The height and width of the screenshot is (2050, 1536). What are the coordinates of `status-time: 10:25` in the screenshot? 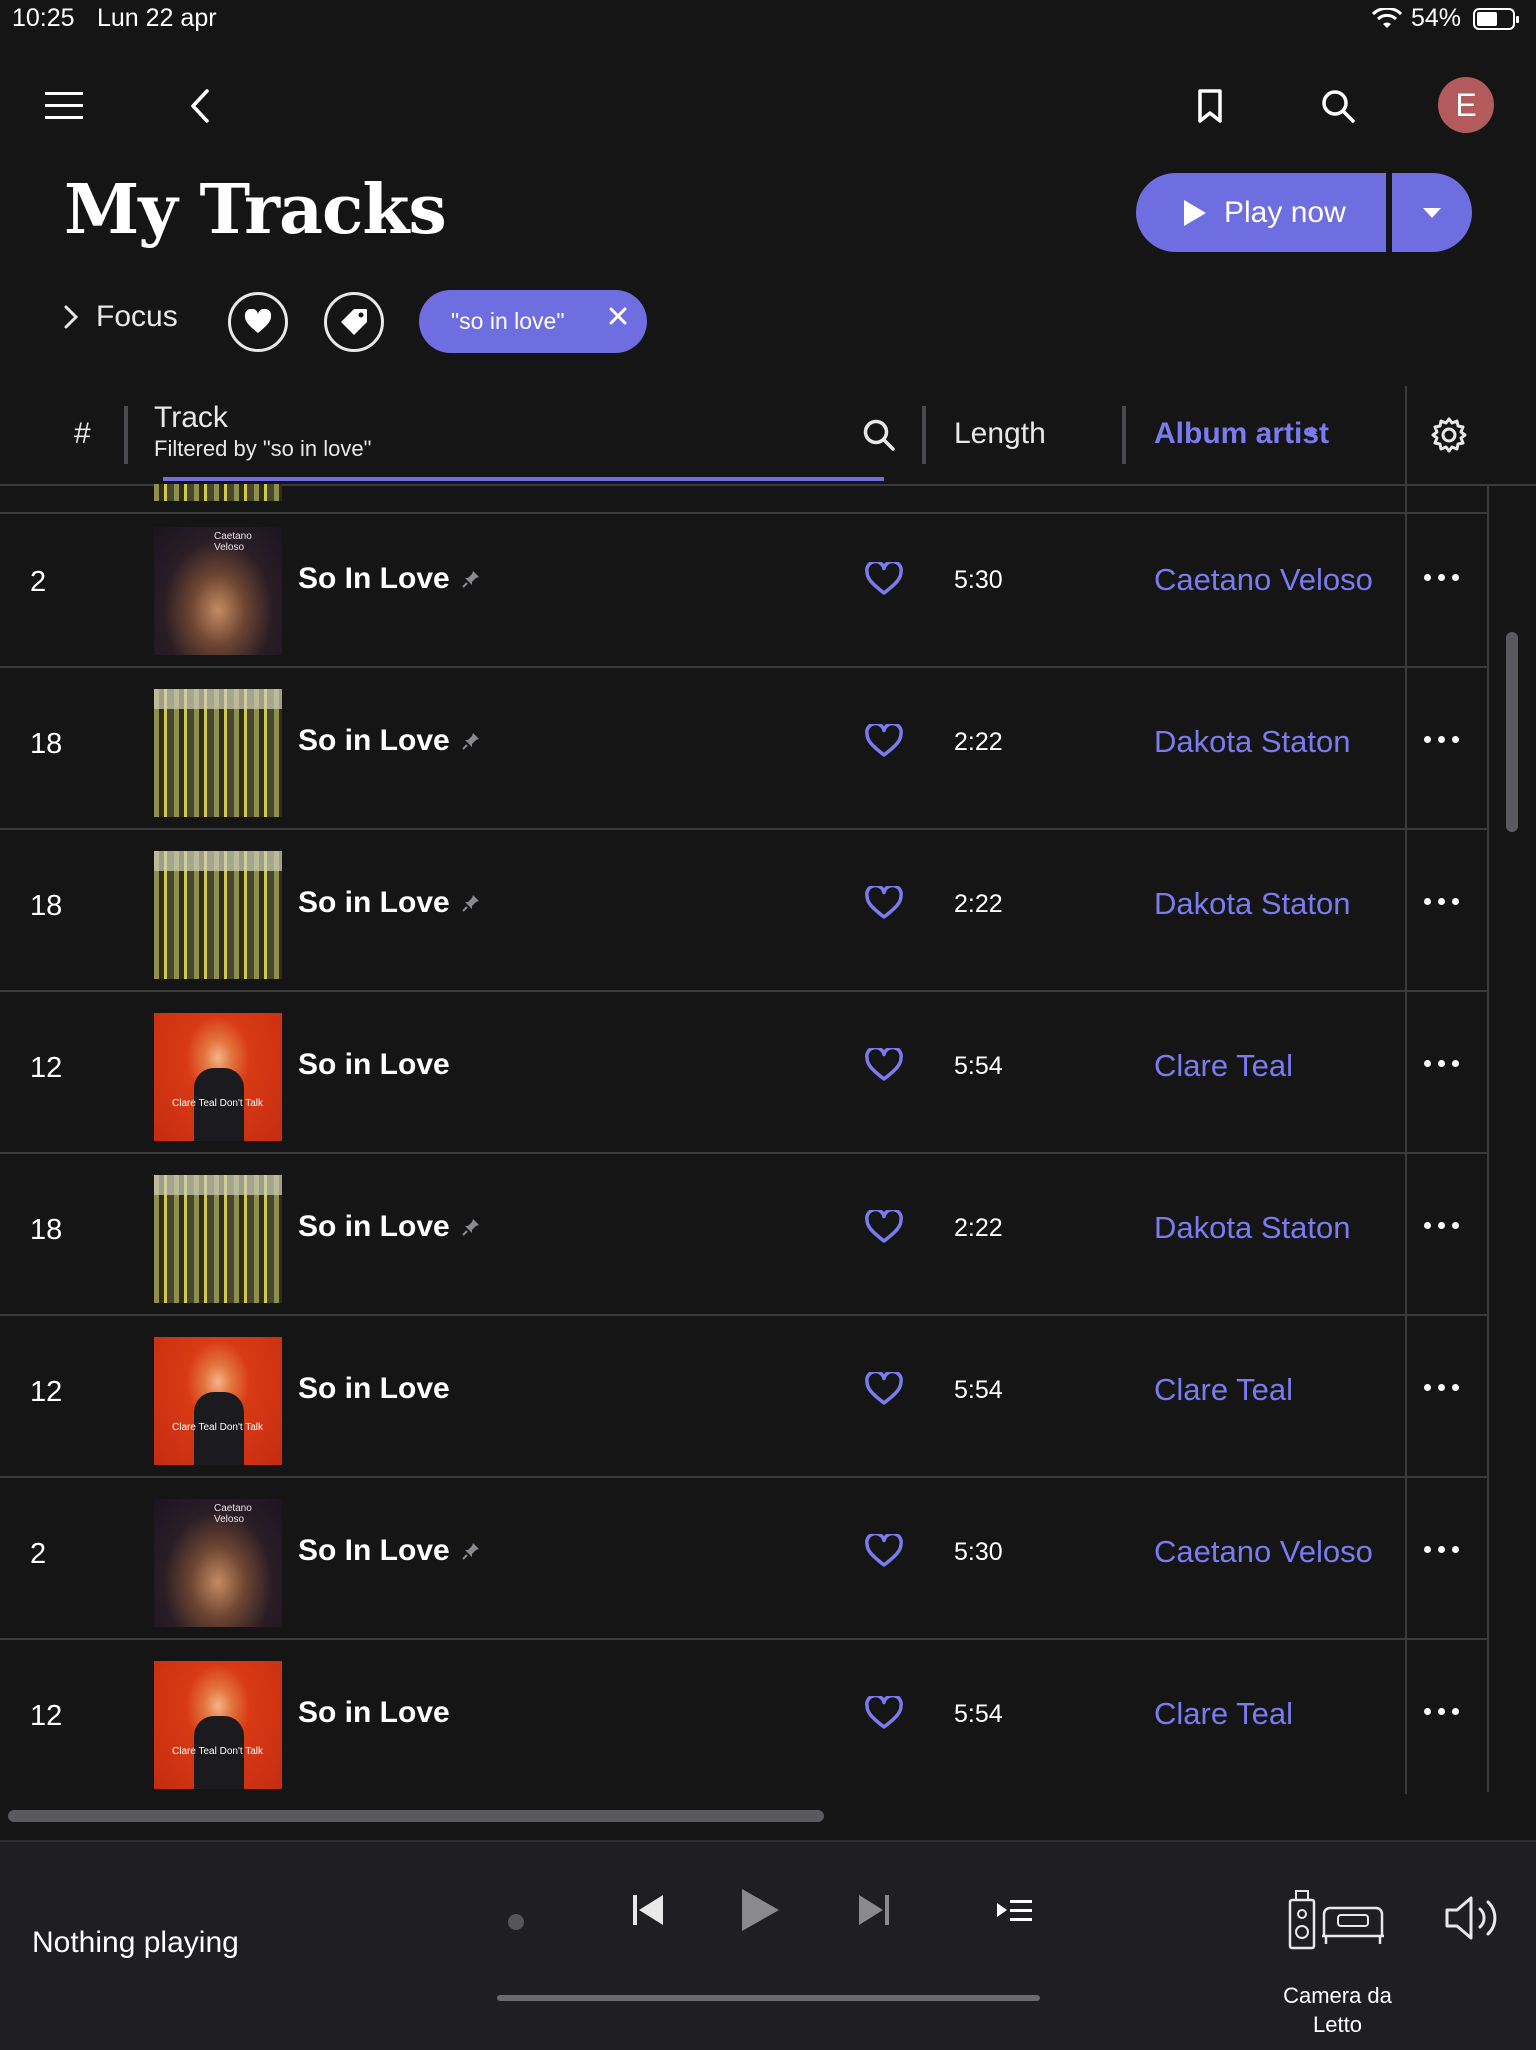 It's located at (43, 18).